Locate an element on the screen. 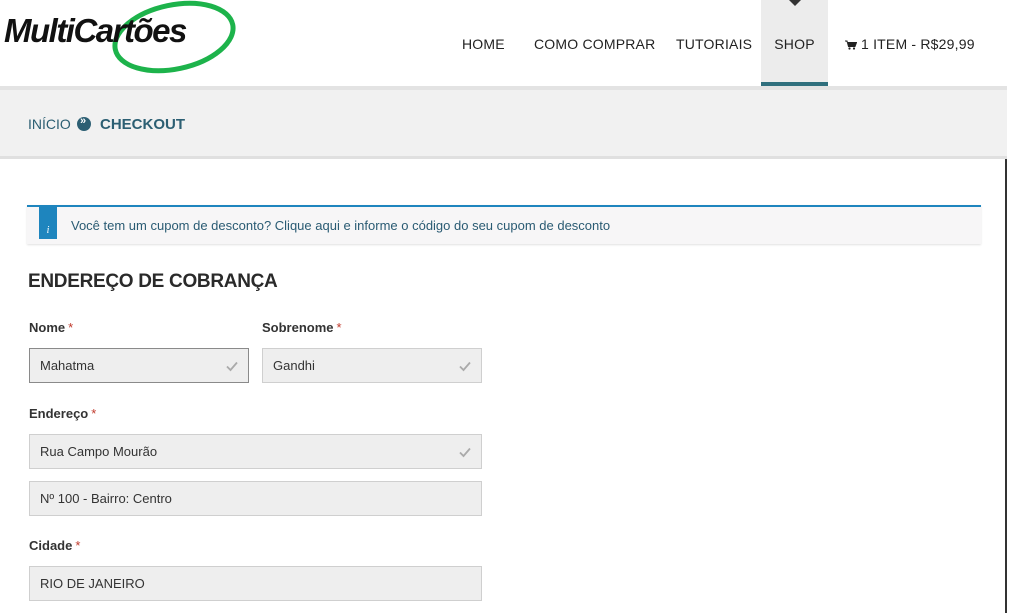 Image resolution: width=1010 pixels, height=613 pixels. last-name-field is located at coordinates (372, 365).